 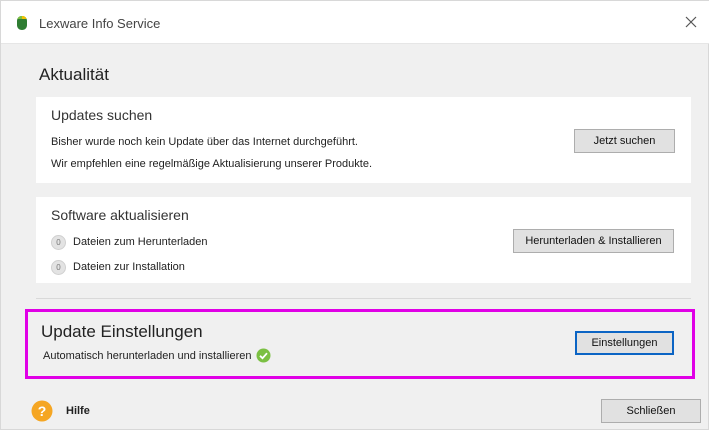 I want to click on divider, so click(x=363, y=298).